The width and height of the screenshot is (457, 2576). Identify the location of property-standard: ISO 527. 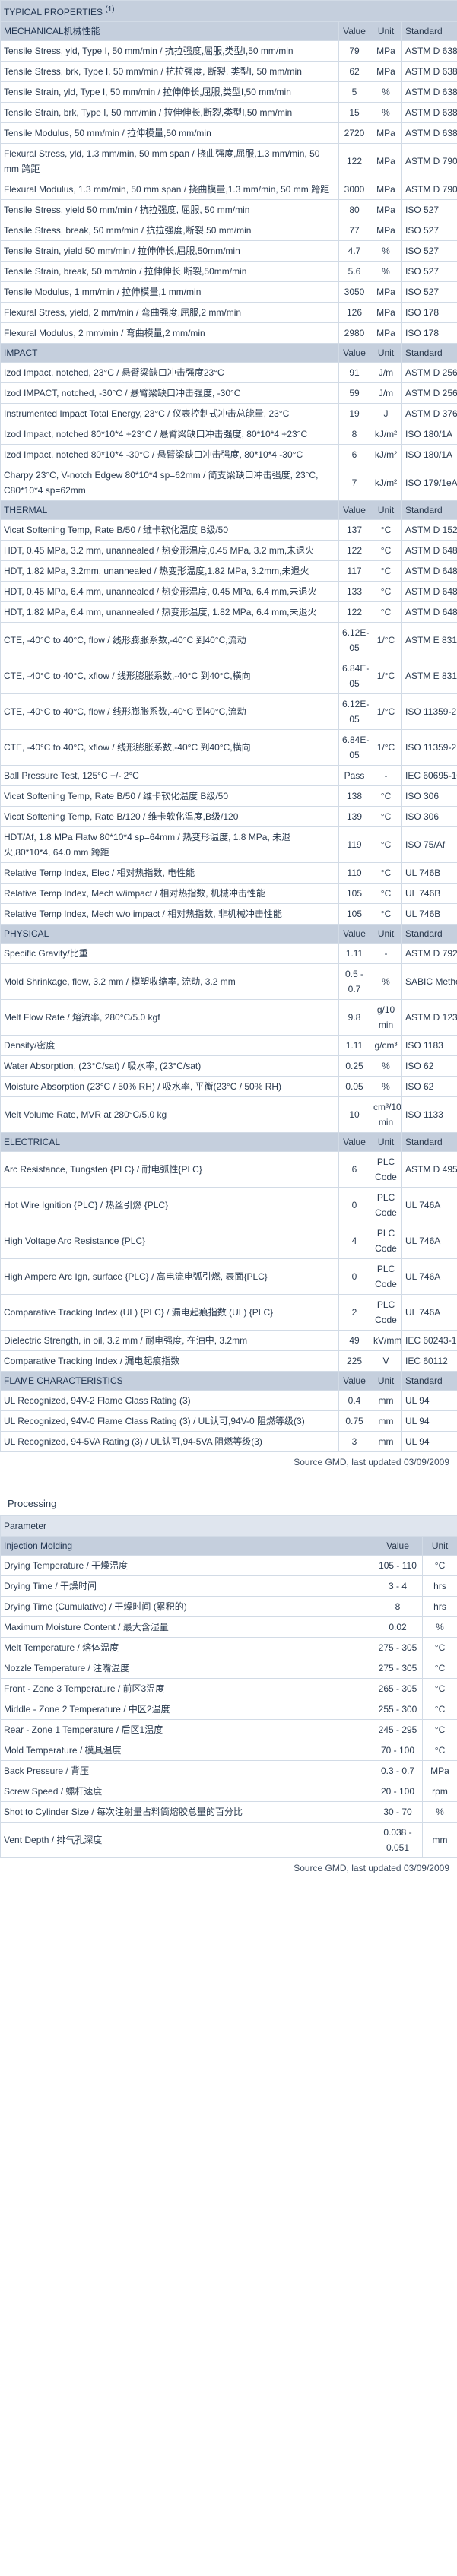
(429, 292).